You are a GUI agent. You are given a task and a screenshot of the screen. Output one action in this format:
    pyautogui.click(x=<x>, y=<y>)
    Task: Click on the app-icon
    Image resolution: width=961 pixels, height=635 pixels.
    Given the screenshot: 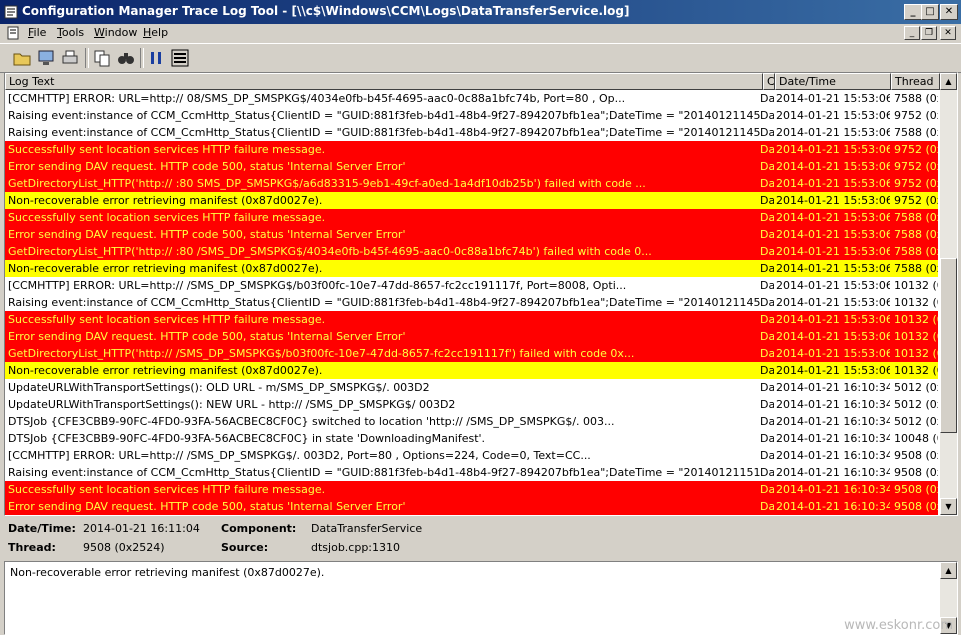 What is the action you would take?
    pyautogui.click(x=11, y=12)
    